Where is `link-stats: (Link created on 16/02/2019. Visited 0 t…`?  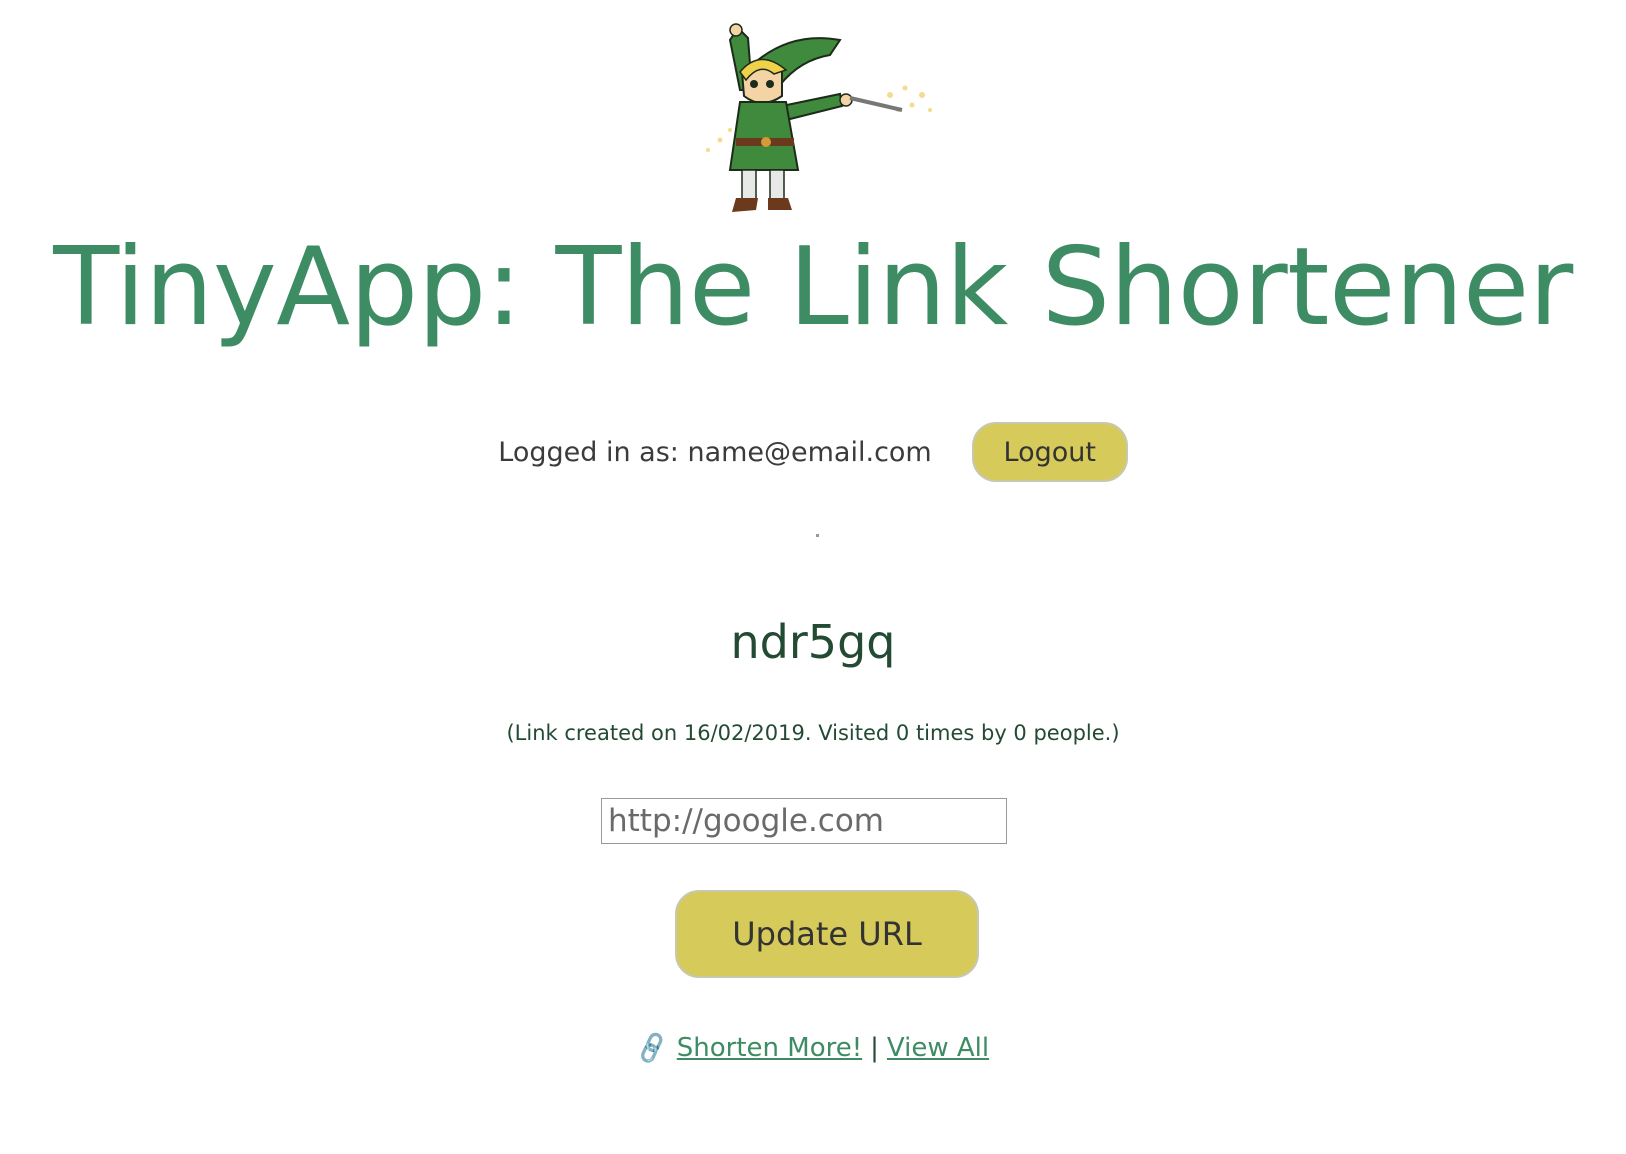
link-stats: (Link created on 16/02/2019. Visited 0 t… is located at coordinates (813, 733).